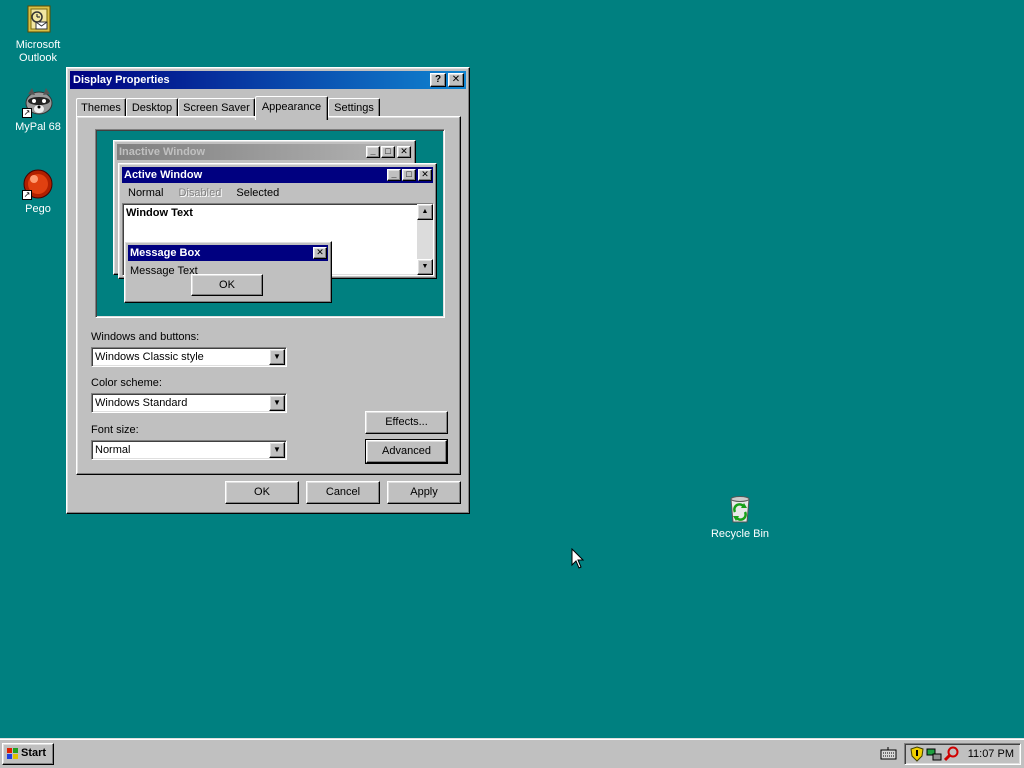 This screenshot has width=1024, height=768. Describe the element at coordinates (145, 337) in the screenshot. I see `windows-buttons-label: Windows and buttons:` at that location.